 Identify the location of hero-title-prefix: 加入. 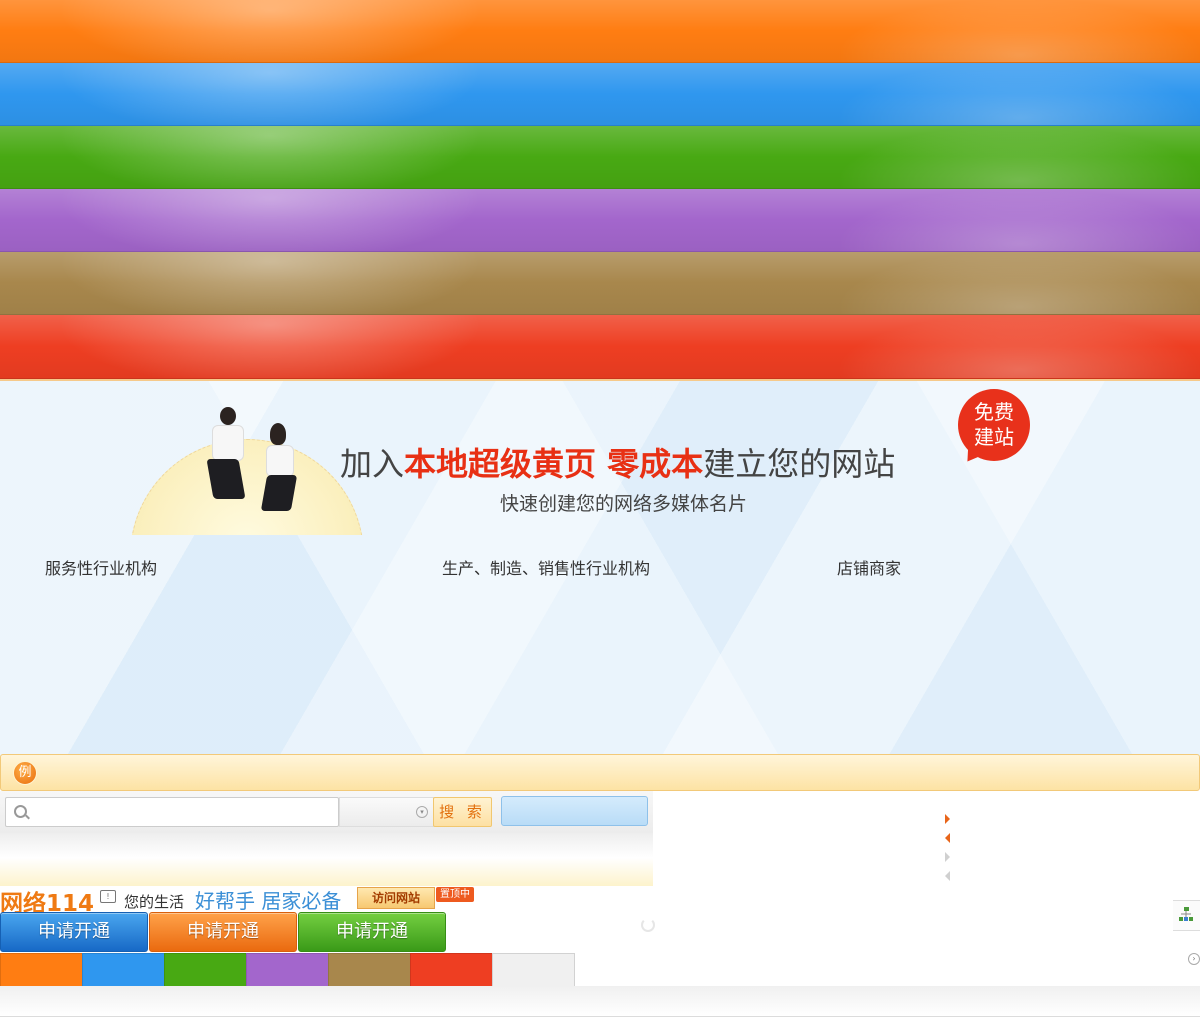
(372, 464).